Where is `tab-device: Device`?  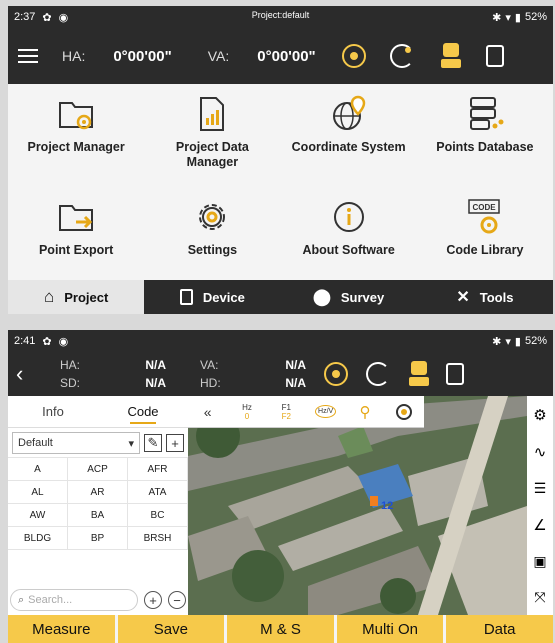
tab-device: Device is located at coordinates (212, 297).